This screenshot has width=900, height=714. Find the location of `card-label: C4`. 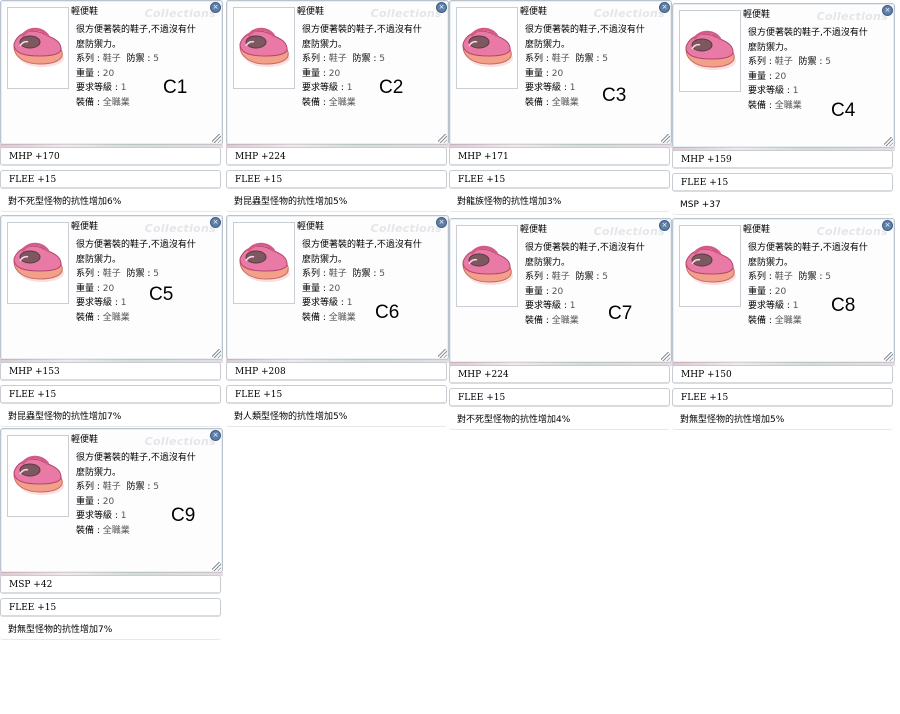

card-label: C4 is located at coordinates (843, 110).